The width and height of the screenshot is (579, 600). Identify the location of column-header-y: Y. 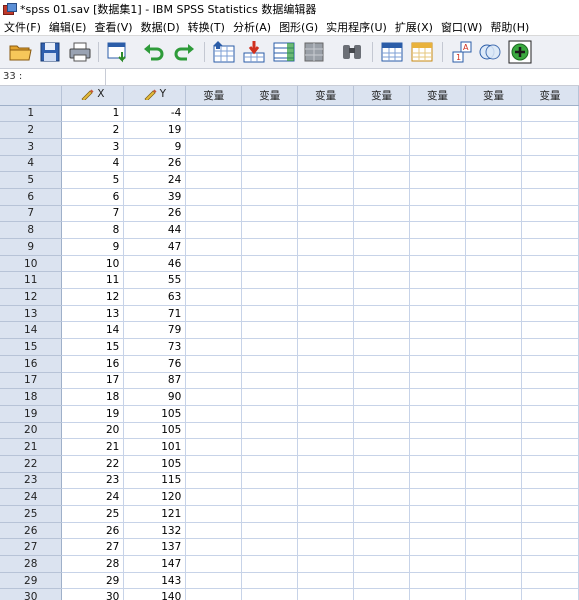
(155, 96).